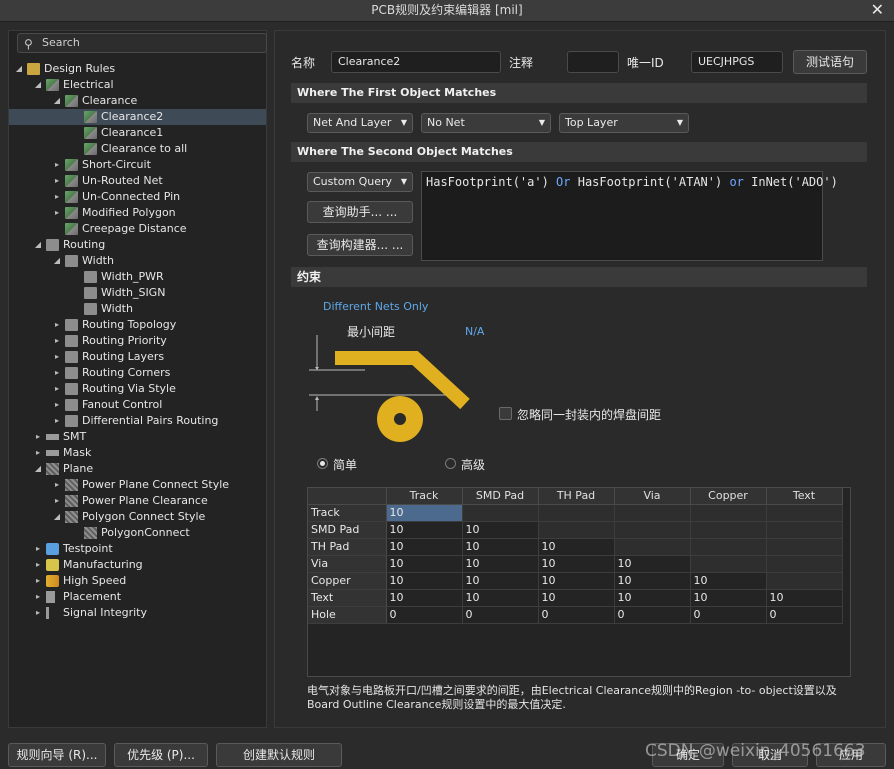 The height and width of the screenshot is (769, 894). What do you see at coordinates (322, 463) in the screenshot?
I see `simple-mode-radio` at bounding box center [322, 463].